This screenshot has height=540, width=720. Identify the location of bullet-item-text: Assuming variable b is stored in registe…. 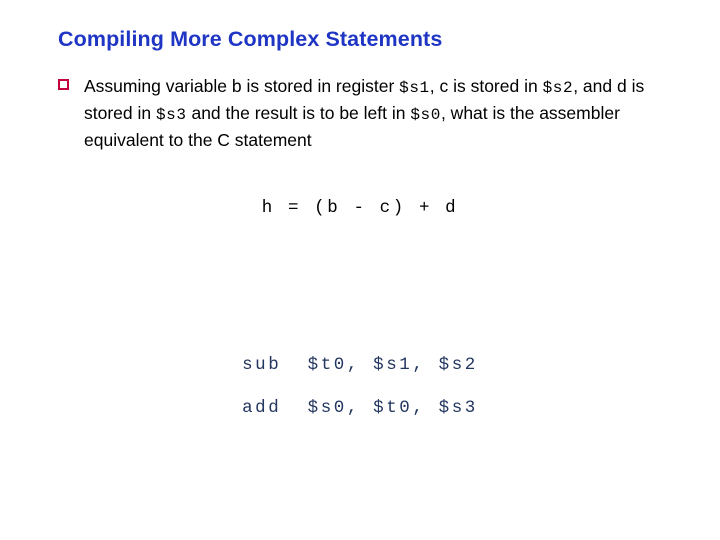
(376, 113).